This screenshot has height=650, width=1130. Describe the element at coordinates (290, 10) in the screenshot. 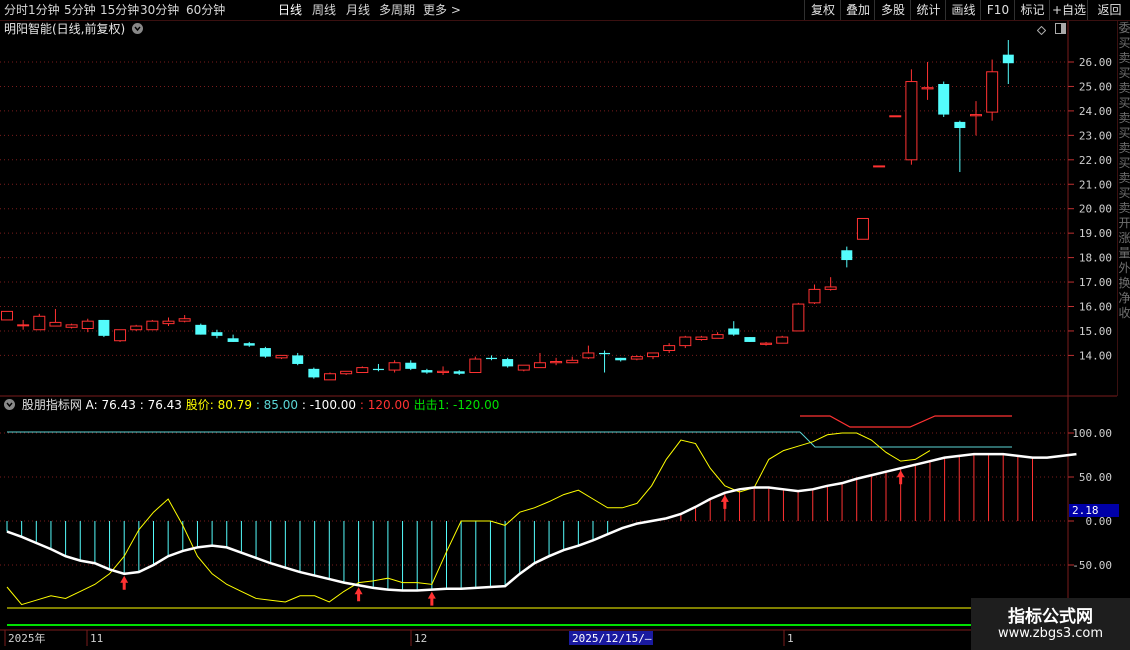

I see `period-tab-6: 日线` at that location.